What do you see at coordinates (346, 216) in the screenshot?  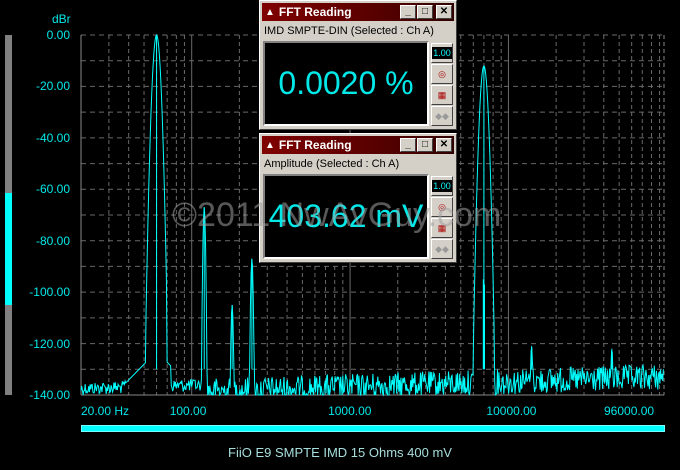 I see `reading-value: 403.62 mV` at bounding box center [346, 216].